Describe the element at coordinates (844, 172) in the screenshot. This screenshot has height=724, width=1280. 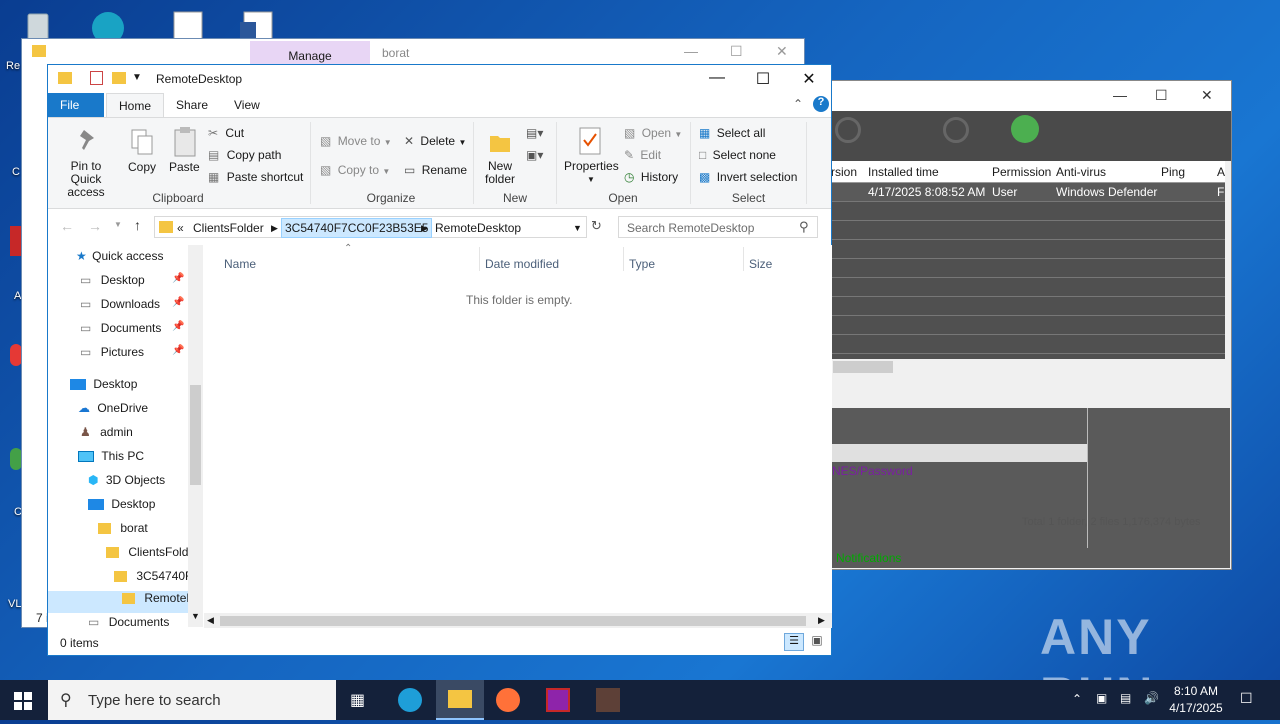
I see `col-version: rsion` at that location.